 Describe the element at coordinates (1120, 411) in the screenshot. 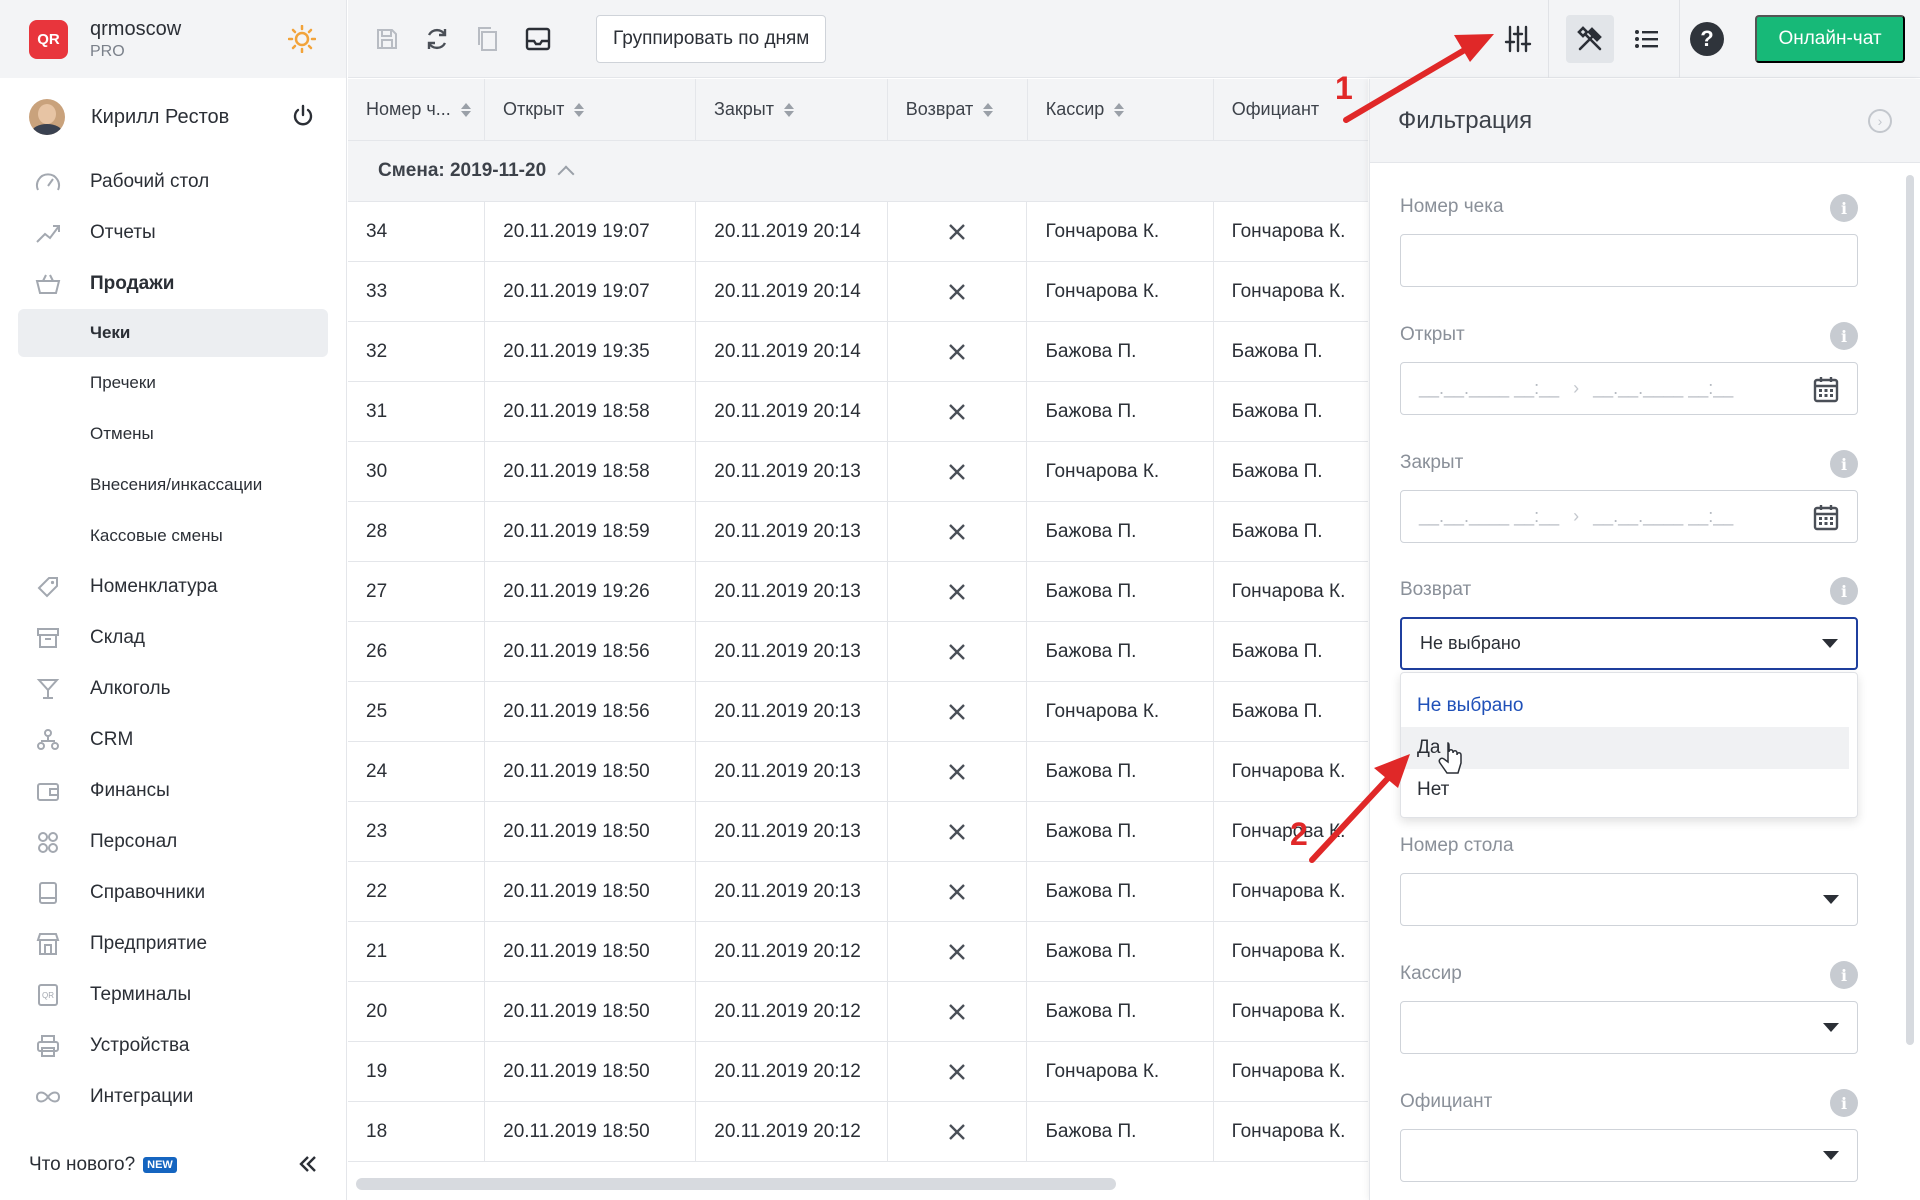

I see `cell-cashier: Бажова П.` at that location.